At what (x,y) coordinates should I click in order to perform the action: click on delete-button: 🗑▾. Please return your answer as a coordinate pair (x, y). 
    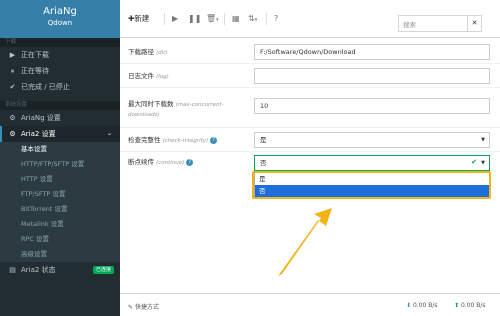
    Looking at the image, I should click on (212, 19).